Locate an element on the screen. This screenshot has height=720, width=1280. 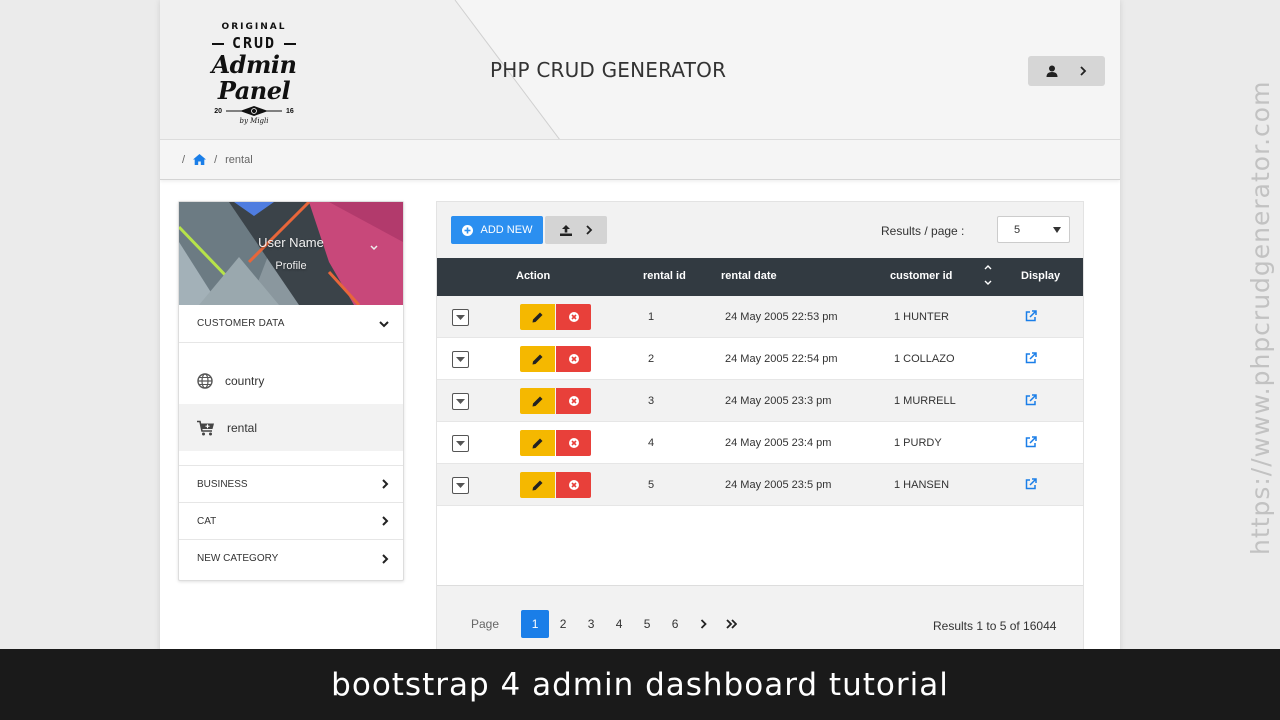
column-header-rental-id: rental id is located at coordinates (664, 276).